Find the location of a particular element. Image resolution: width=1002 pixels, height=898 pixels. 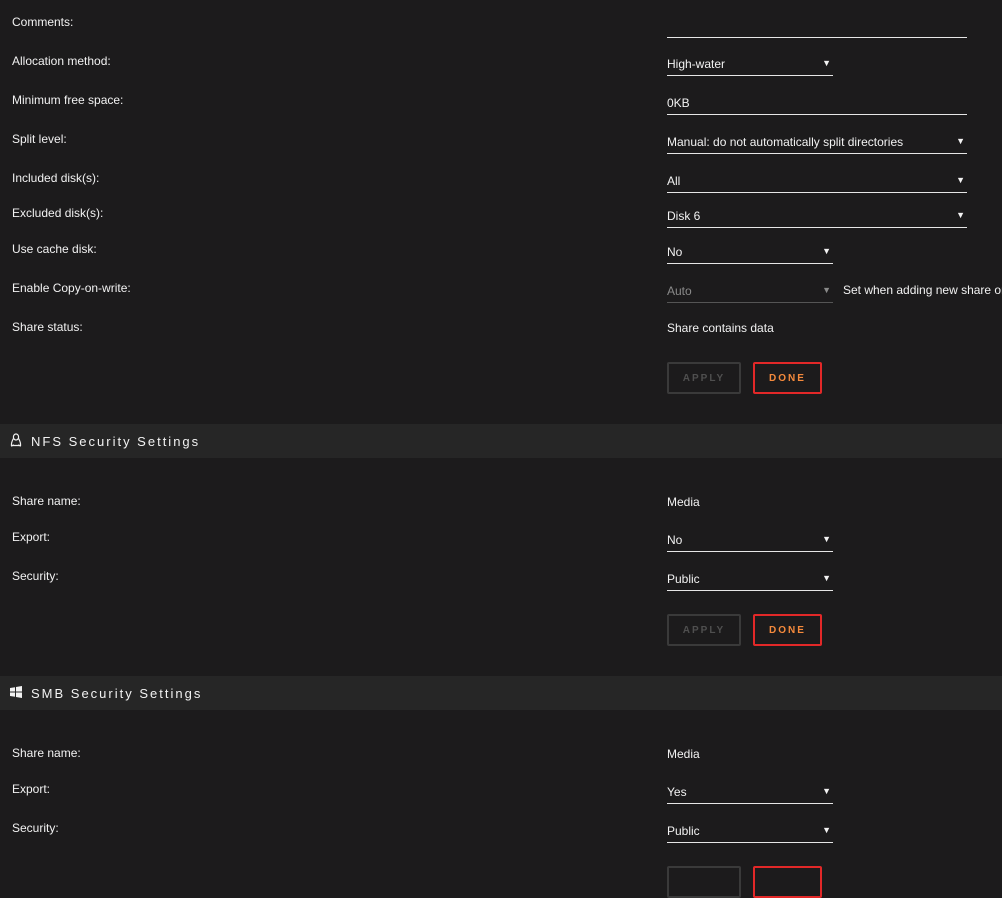

copy-on-write-value: Auto is located at coordinates (679, 291).